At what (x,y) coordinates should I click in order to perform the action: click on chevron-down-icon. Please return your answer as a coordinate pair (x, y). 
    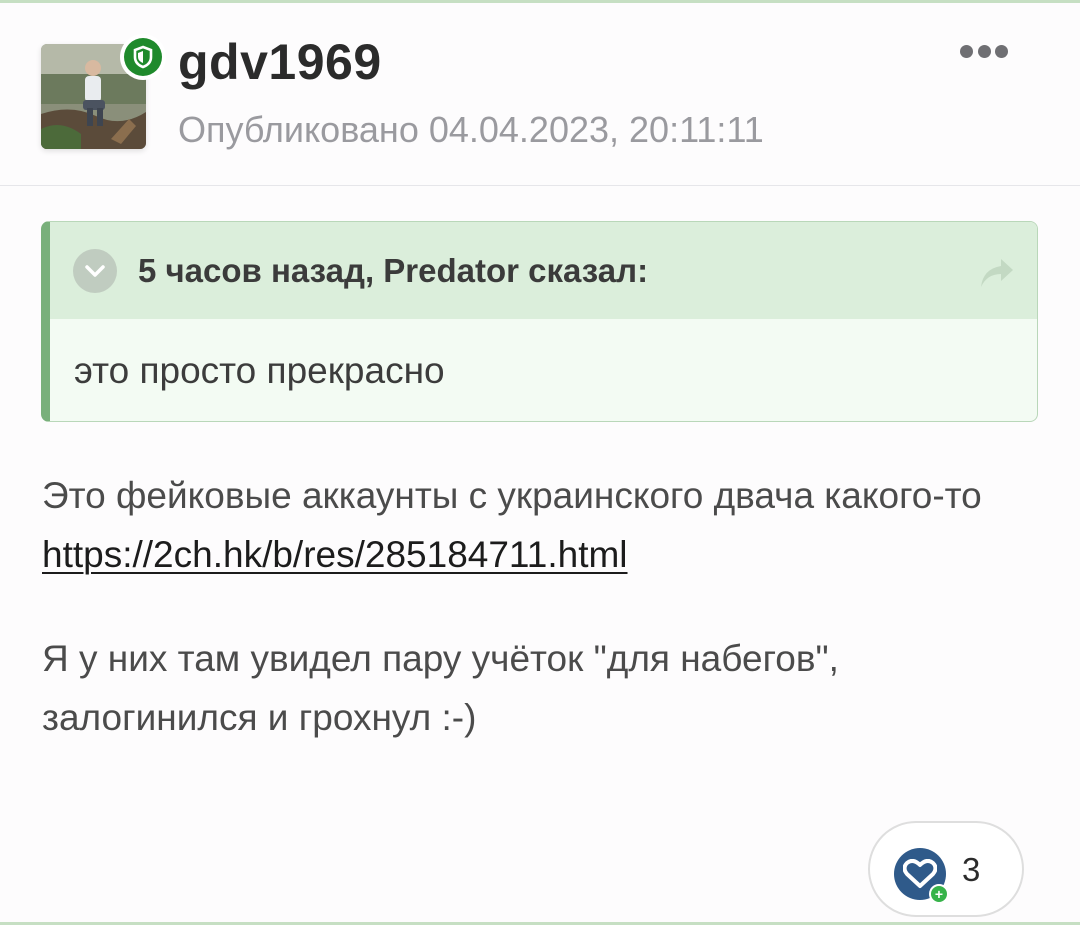
    Looking at the image, I should click on (95, 271).